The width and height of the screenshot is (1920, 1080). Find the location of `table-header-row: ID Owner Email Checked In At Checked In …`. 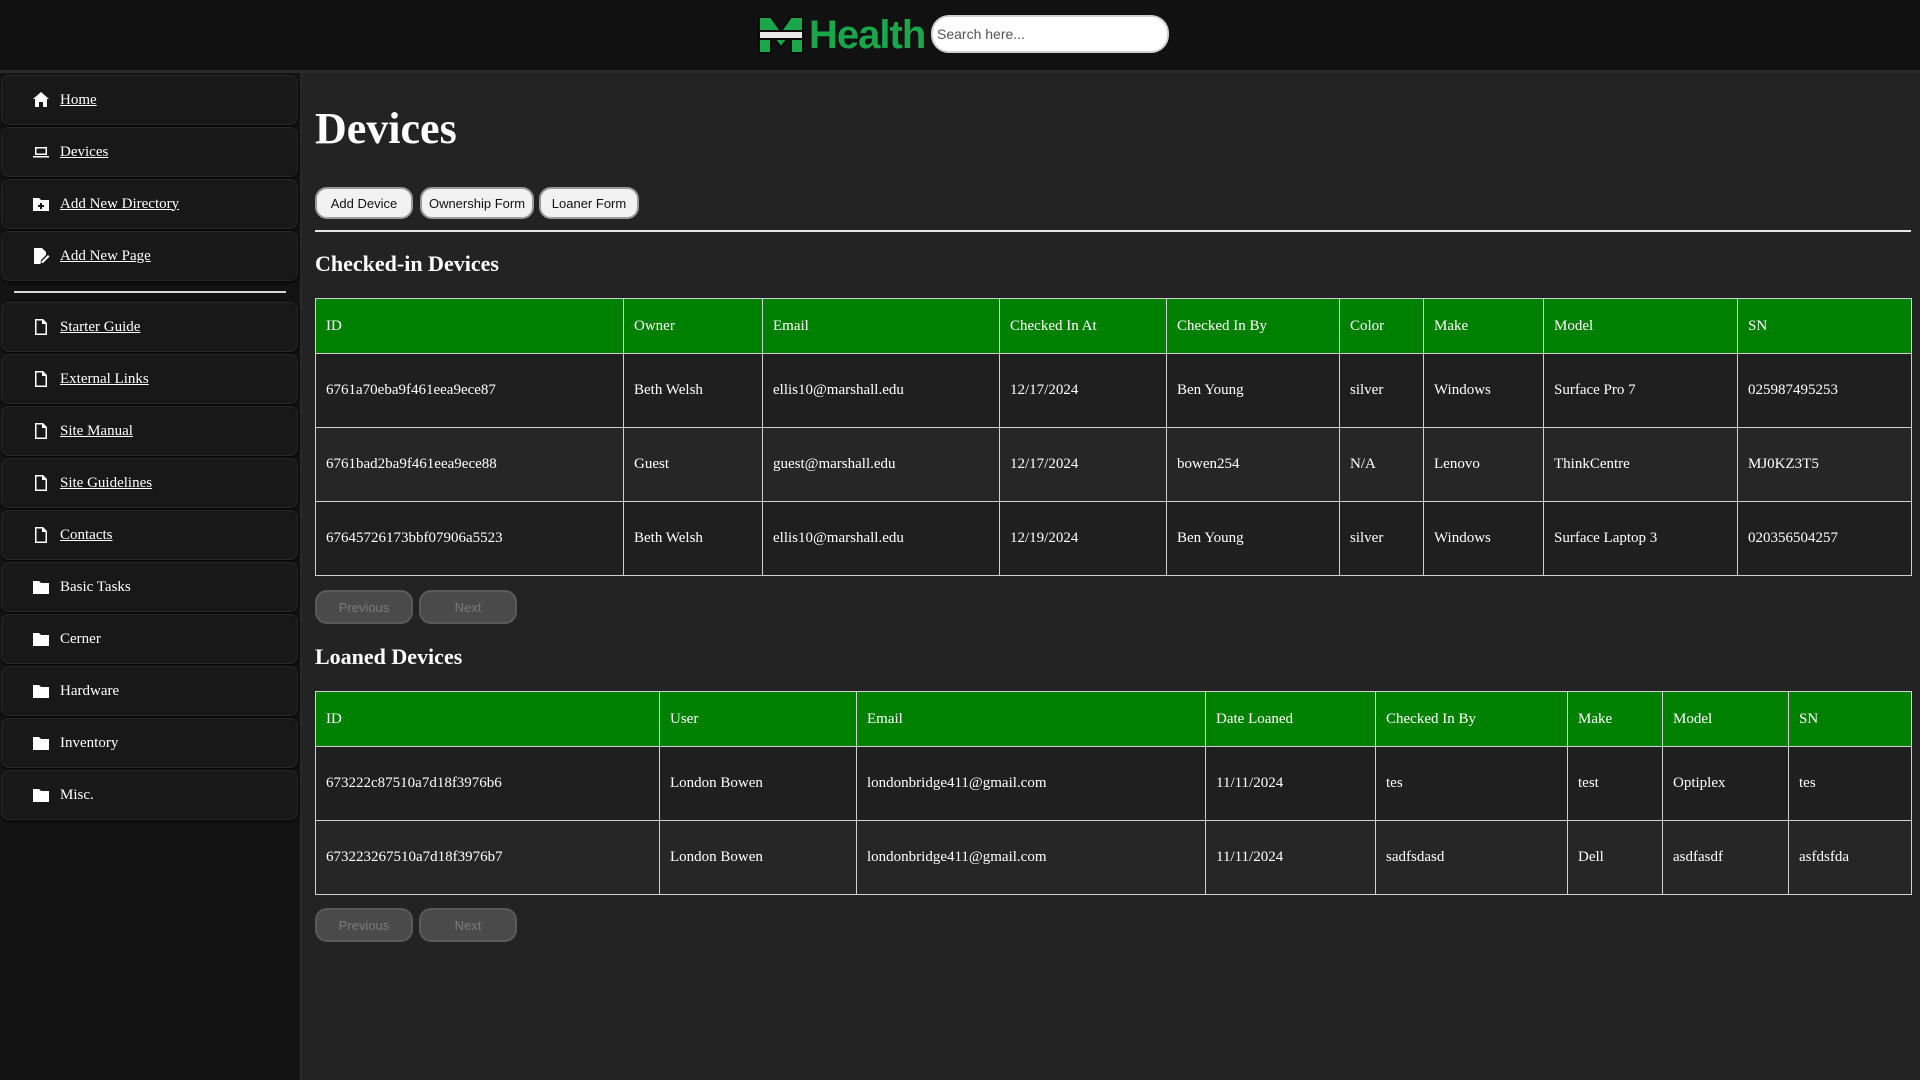

table-header-row: ID Owner Email Checked In At Checked In … is located at coordinates (1113, 326).